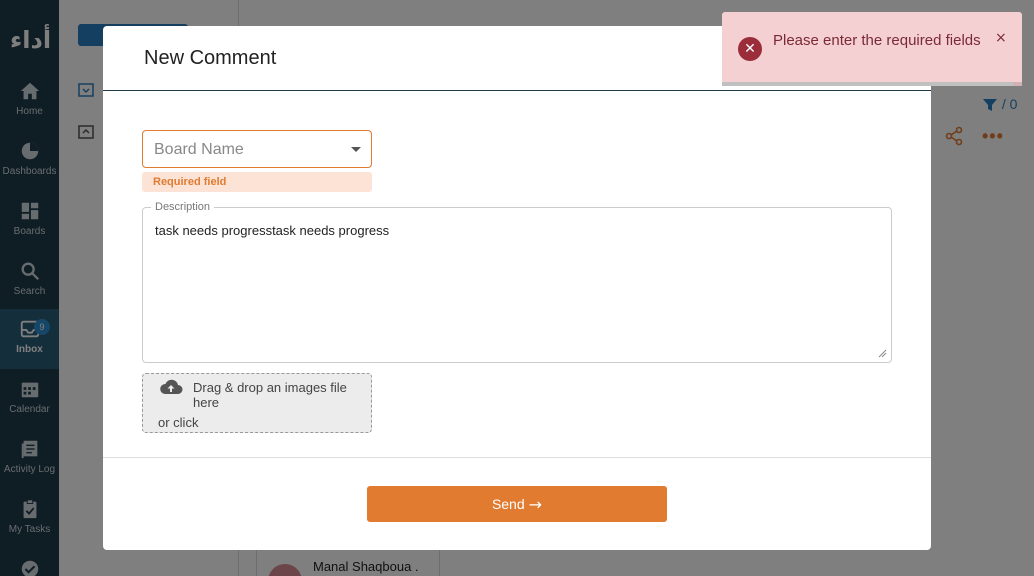  I want to click on toast-message: Please enter the required fields, so click(877, 40).